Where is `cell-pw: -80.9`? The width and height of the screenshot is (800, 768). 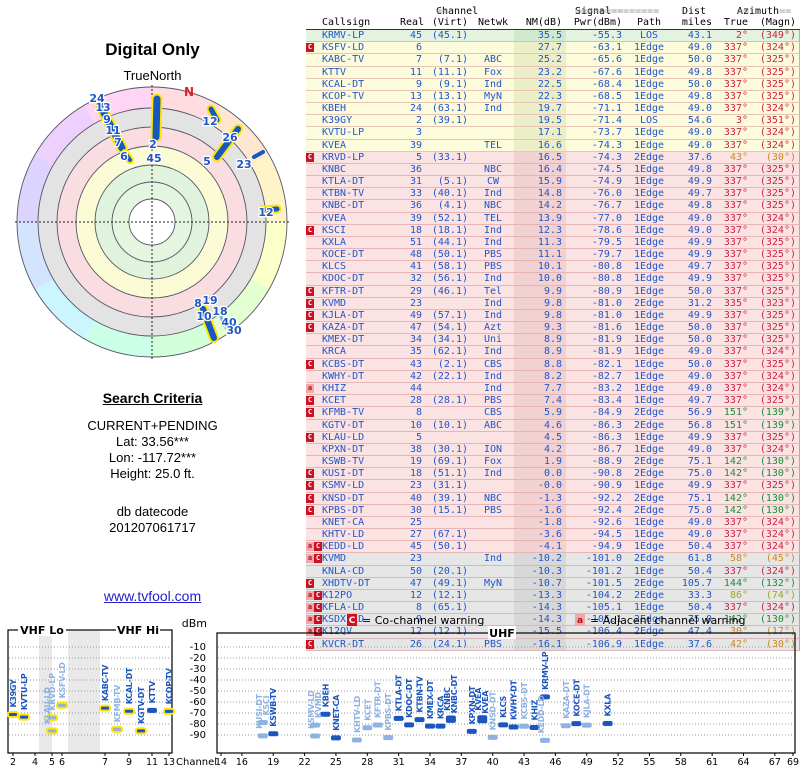 cell-pw: -80.9 is located at coordinates (606, 291).